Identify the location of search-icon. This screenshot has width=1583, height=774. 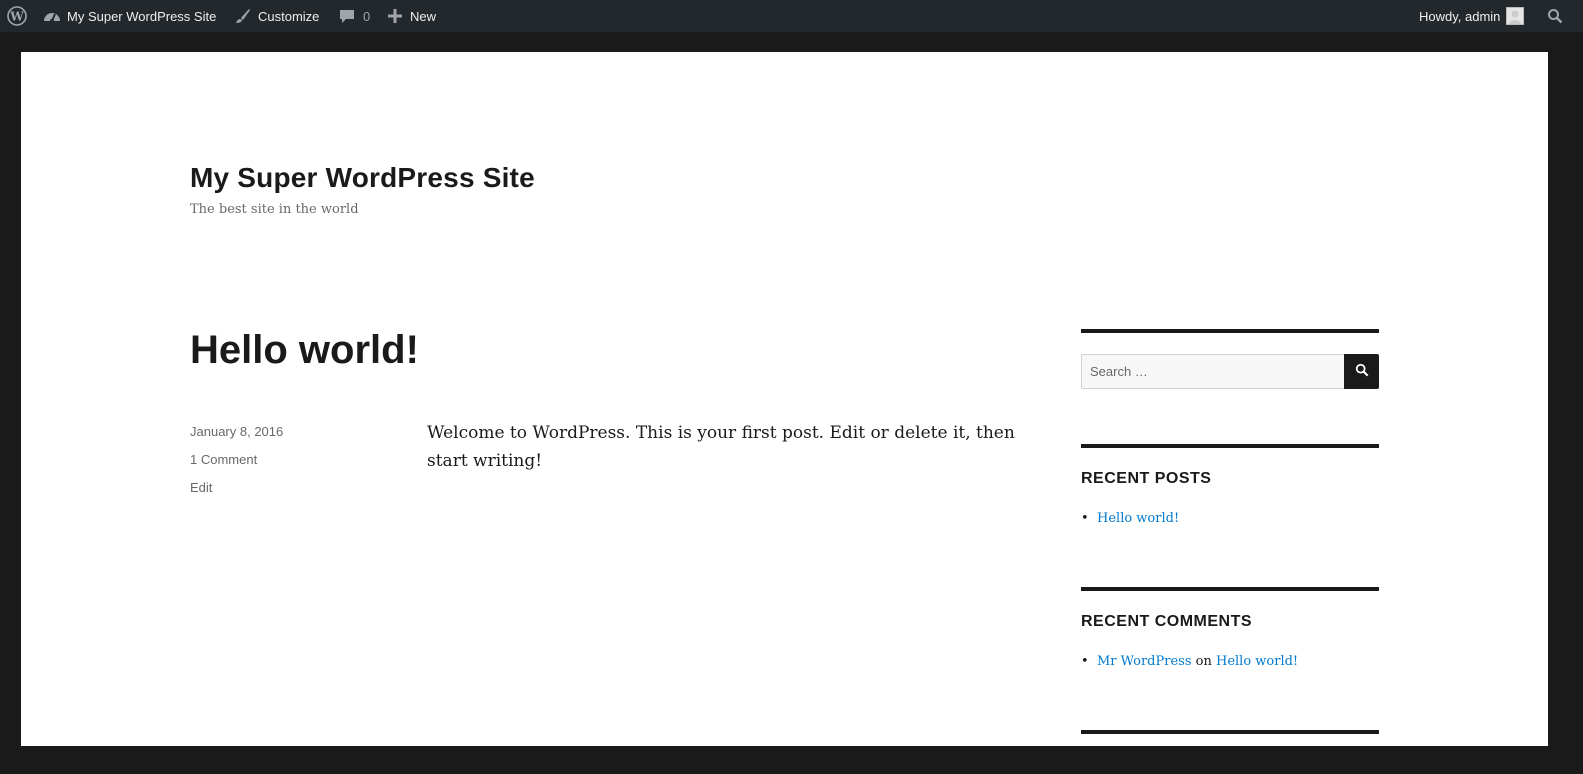
(1362, 371).